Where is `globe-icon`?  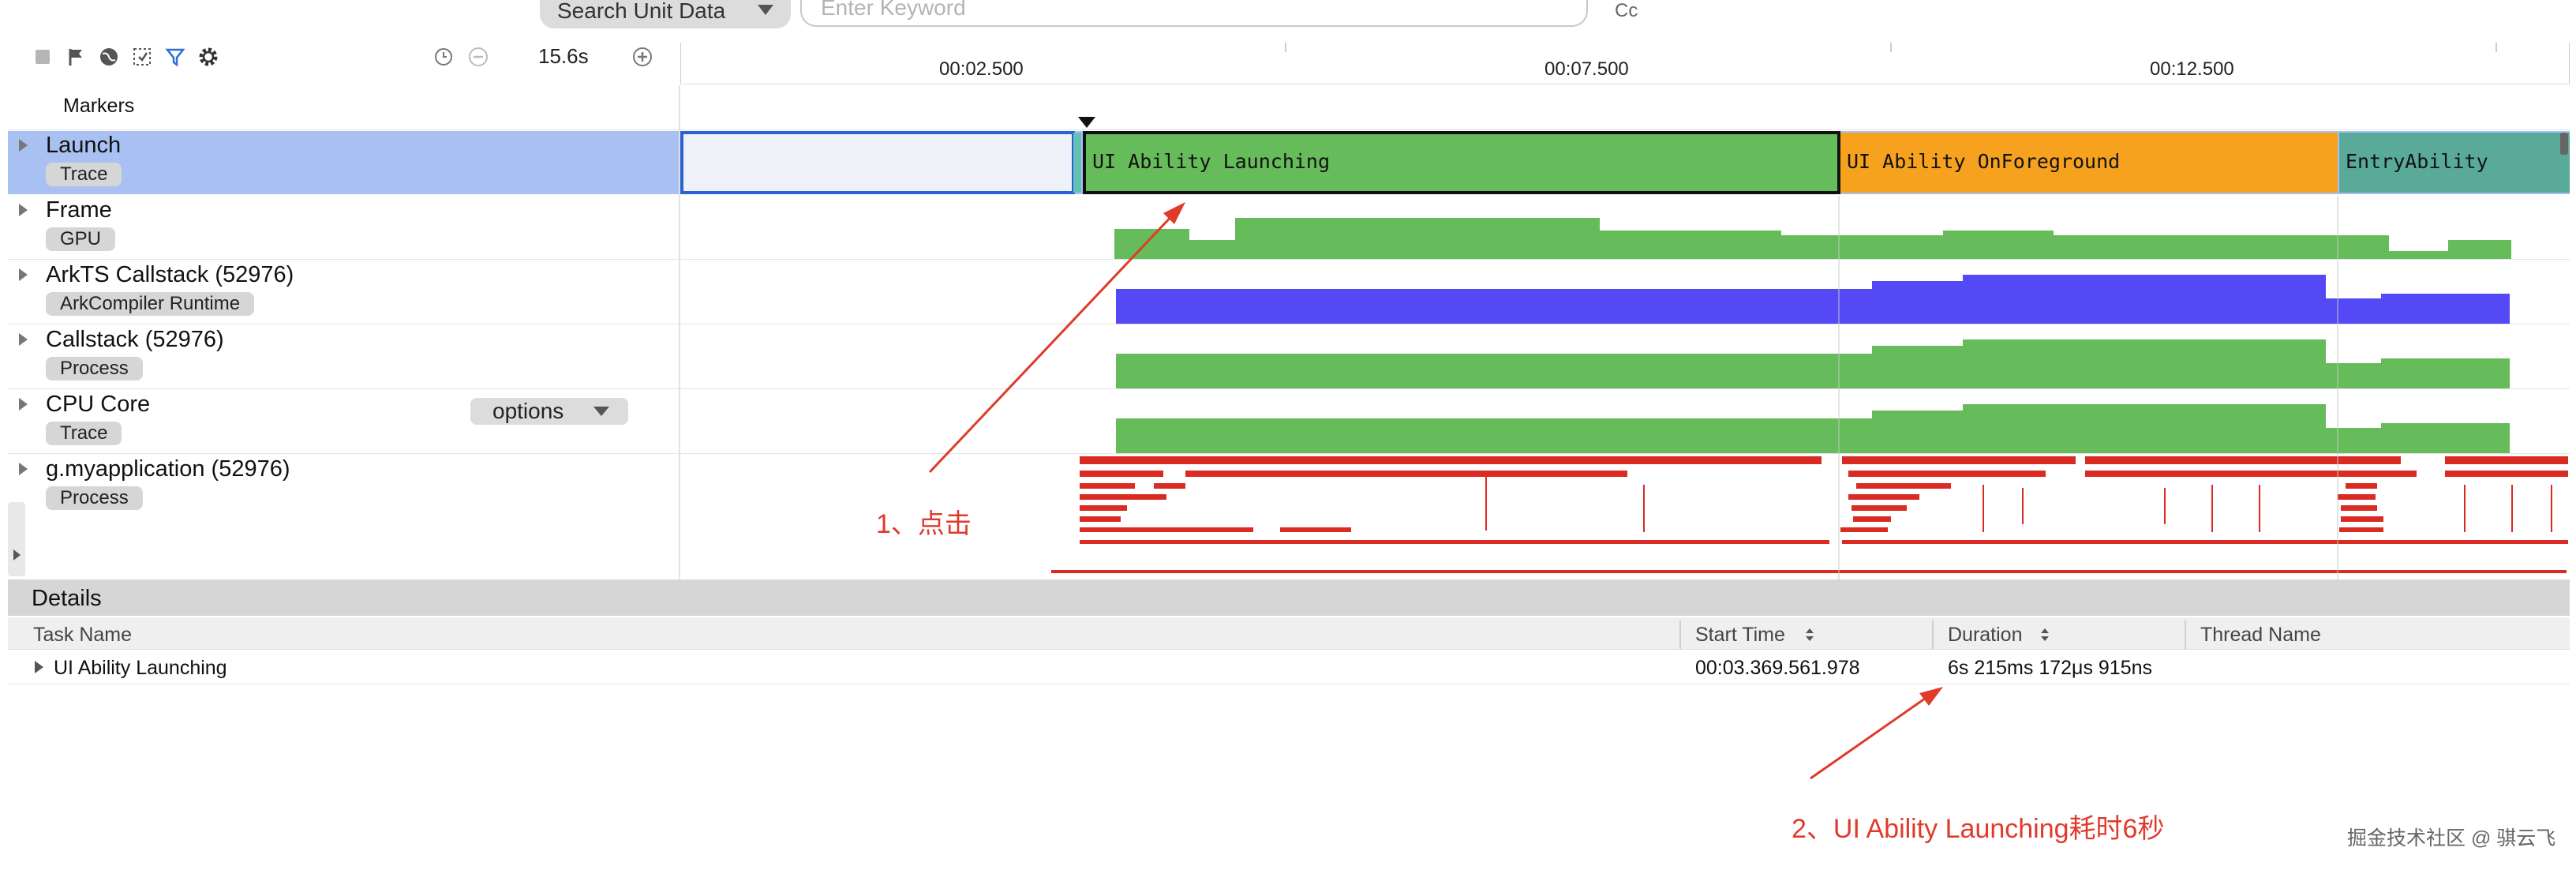 globe-icon is located at coordinates (109, 57).